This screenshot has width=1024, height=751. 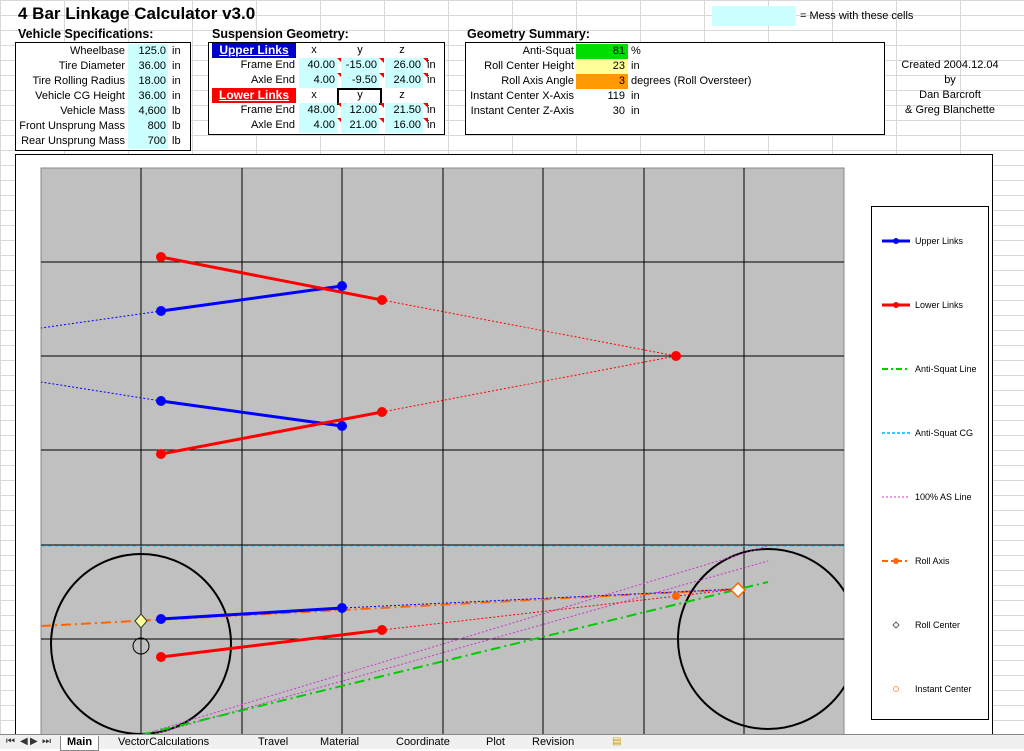 What do you see at coordinates (148, 81) in the screenshot?
I see `spec-value: 18.00` at bounding box center [148, 81].